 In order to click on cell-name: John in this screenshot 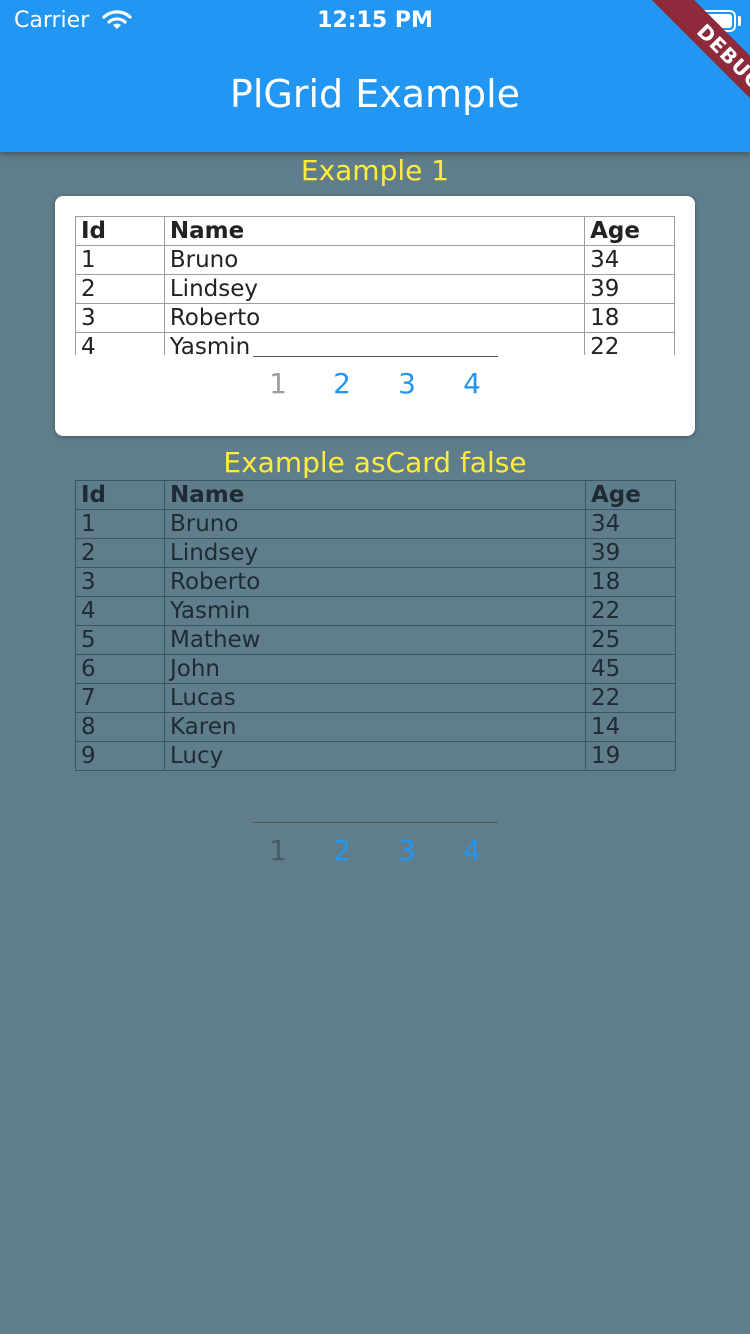, I will do `click(375, 669)`.